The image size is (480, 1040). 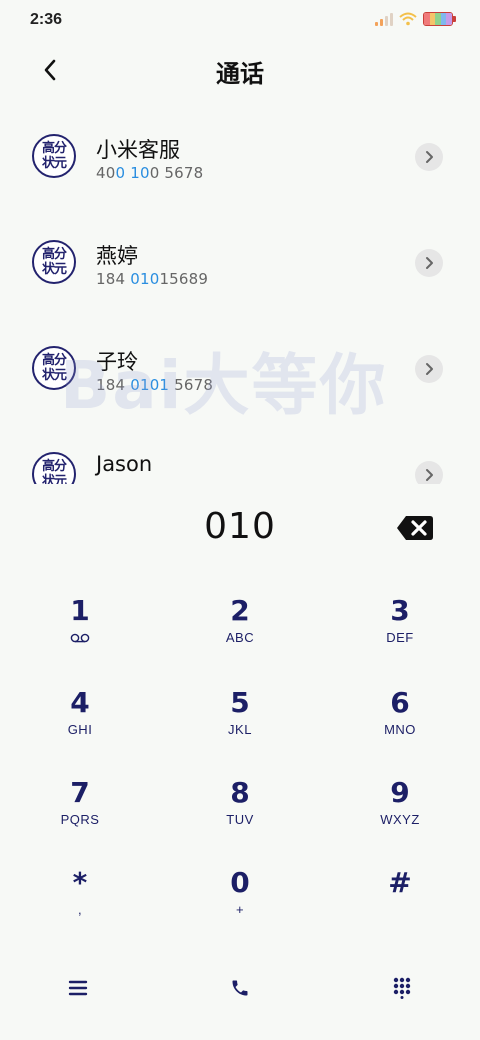 I want to click on key-digit: 2, so click(x=240, y=610).